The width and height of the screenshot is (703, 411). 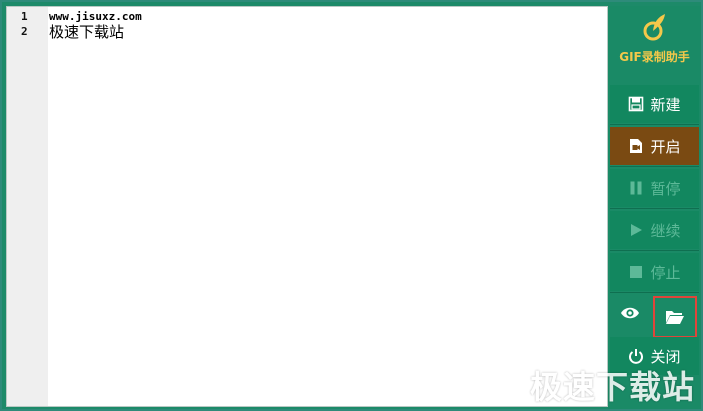 I want to click on stop-button: 停止, so click(x=654, y=272).